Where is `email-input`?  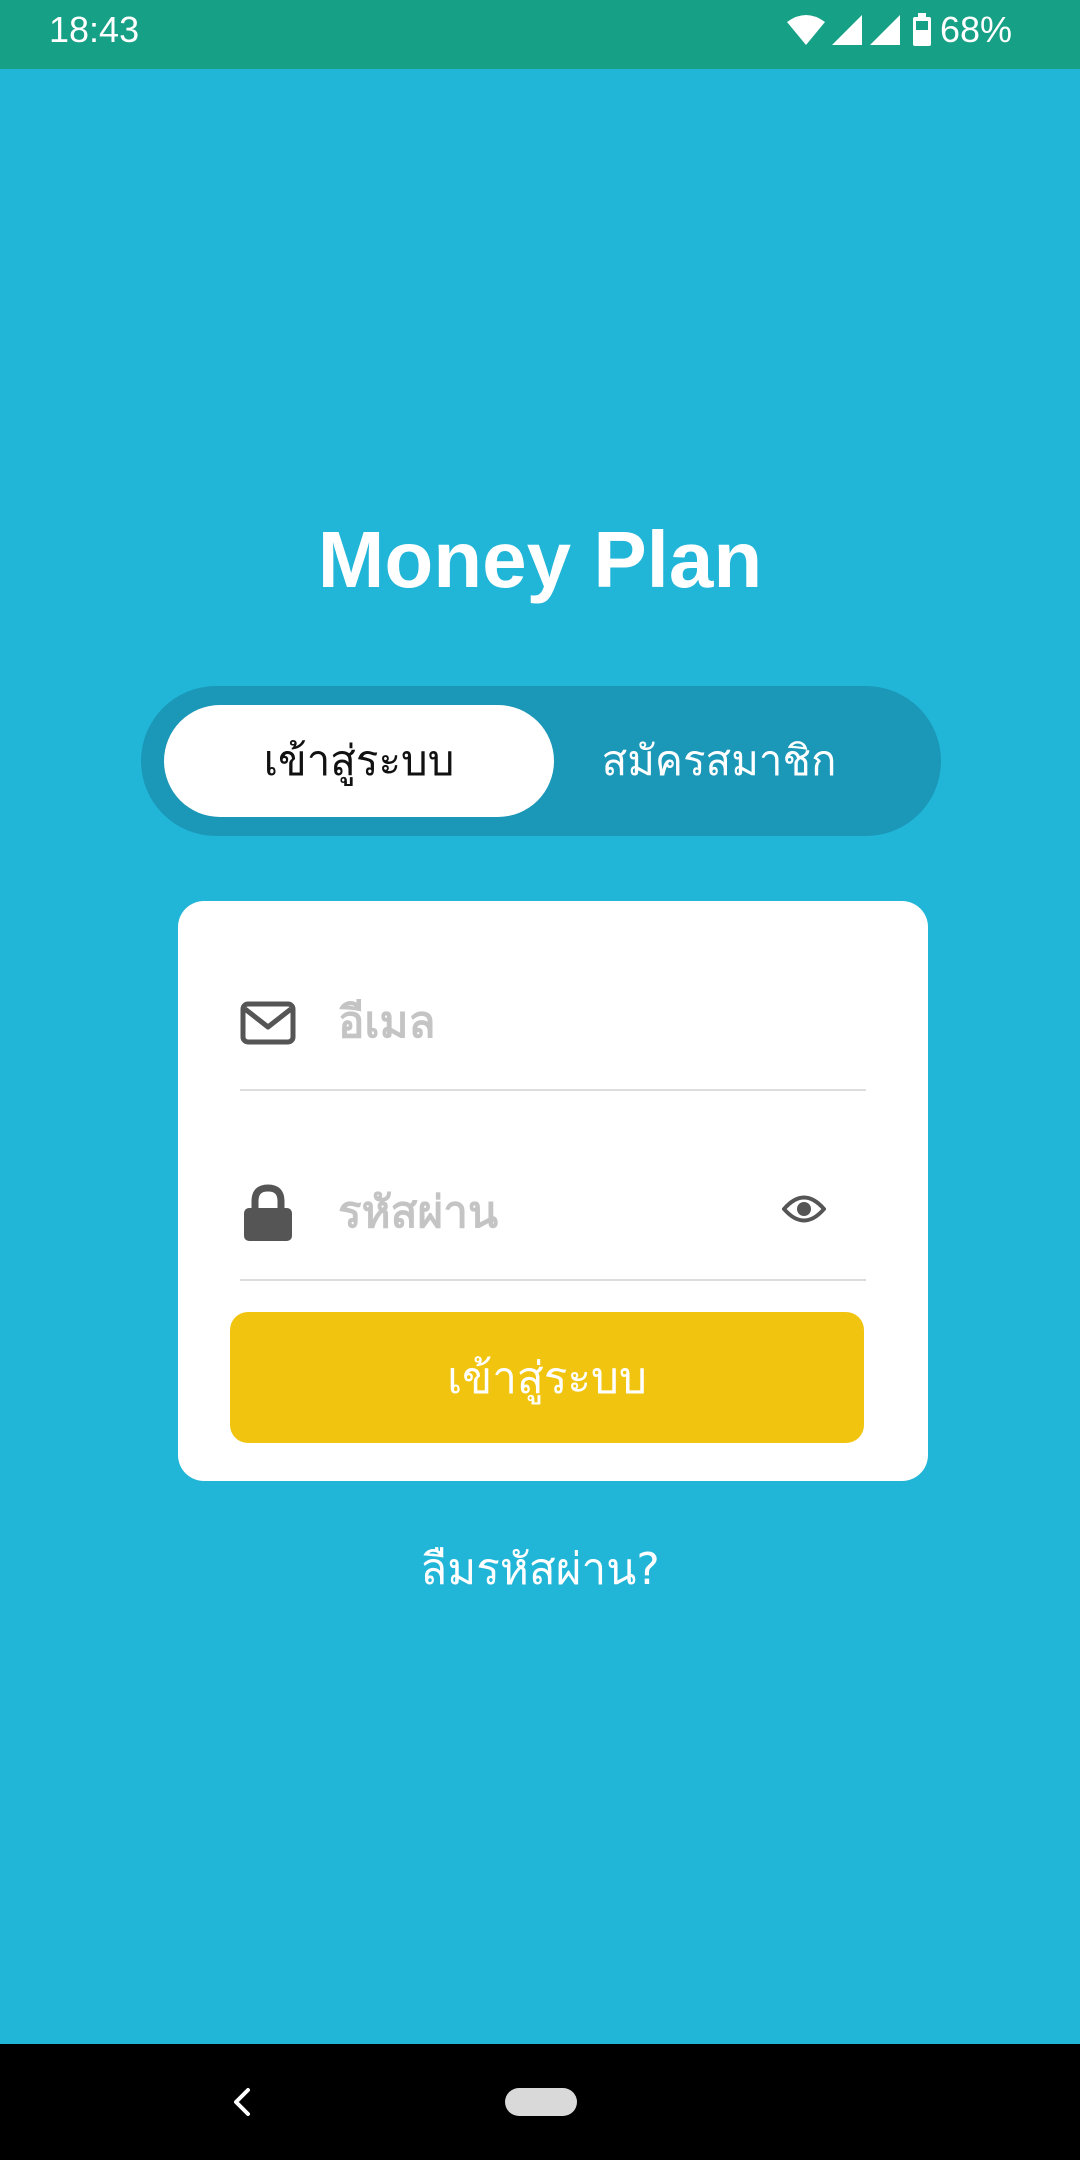 email-input is located at coordinates (538, 1022).